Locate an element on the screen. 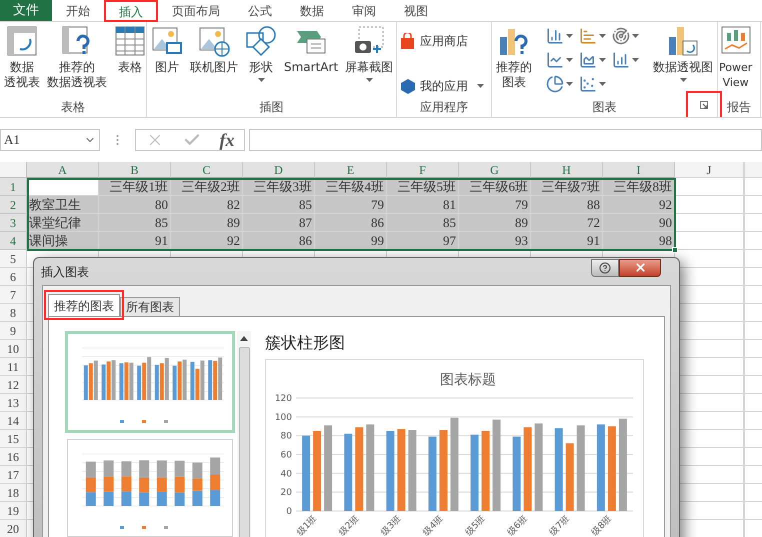 The height and width of the screenshot is (537, 762). column-header: F is located at coordinates (423, 170).